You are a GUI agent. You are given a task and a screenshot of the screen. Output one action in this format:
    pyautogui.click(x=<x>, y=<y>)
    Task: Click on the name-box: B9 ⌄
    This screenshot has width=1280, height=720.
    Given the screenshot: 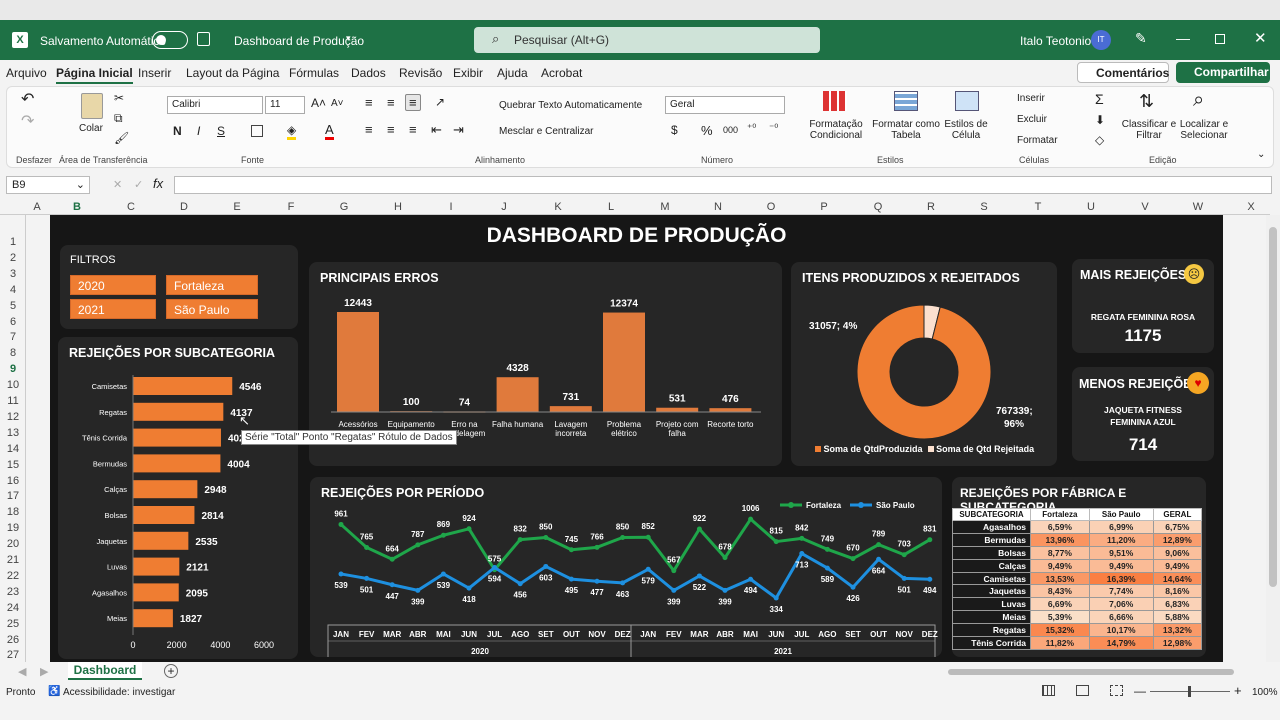 What is the action you would take?
    pyautogui.click(x=48, y=185)
    